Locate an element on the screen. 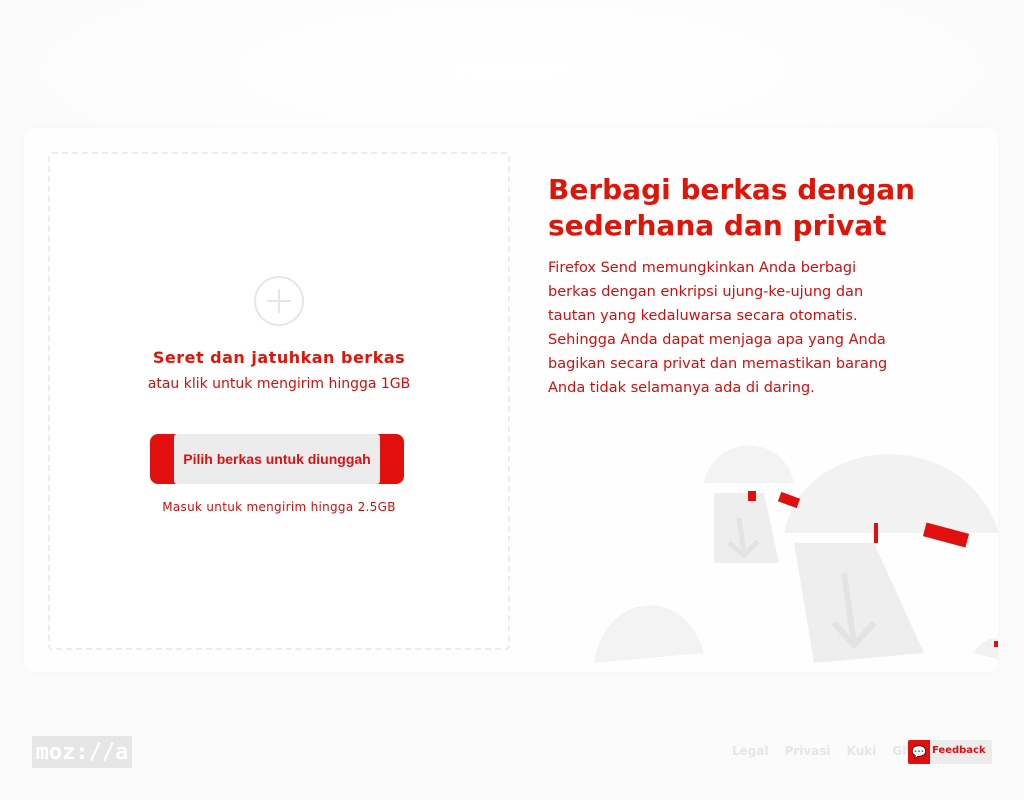  footer-link-cookies: Kuki is located at coordinates (862, 751).